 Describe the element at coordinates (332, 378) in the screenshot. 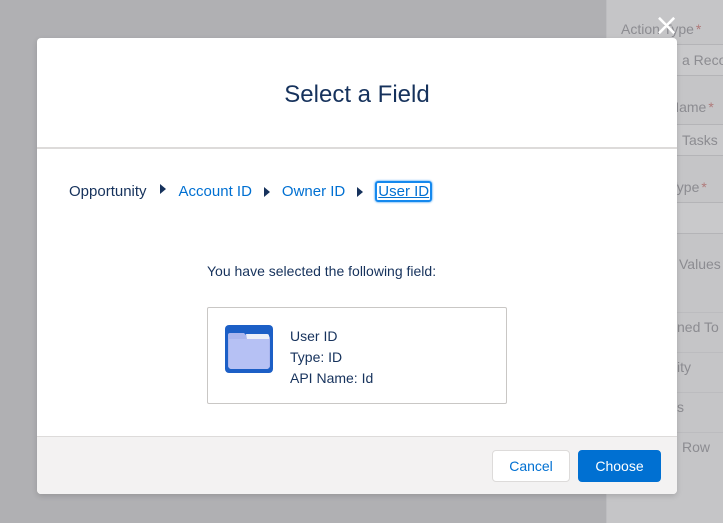

I see `field-api-name: API Name: Id` at that location.